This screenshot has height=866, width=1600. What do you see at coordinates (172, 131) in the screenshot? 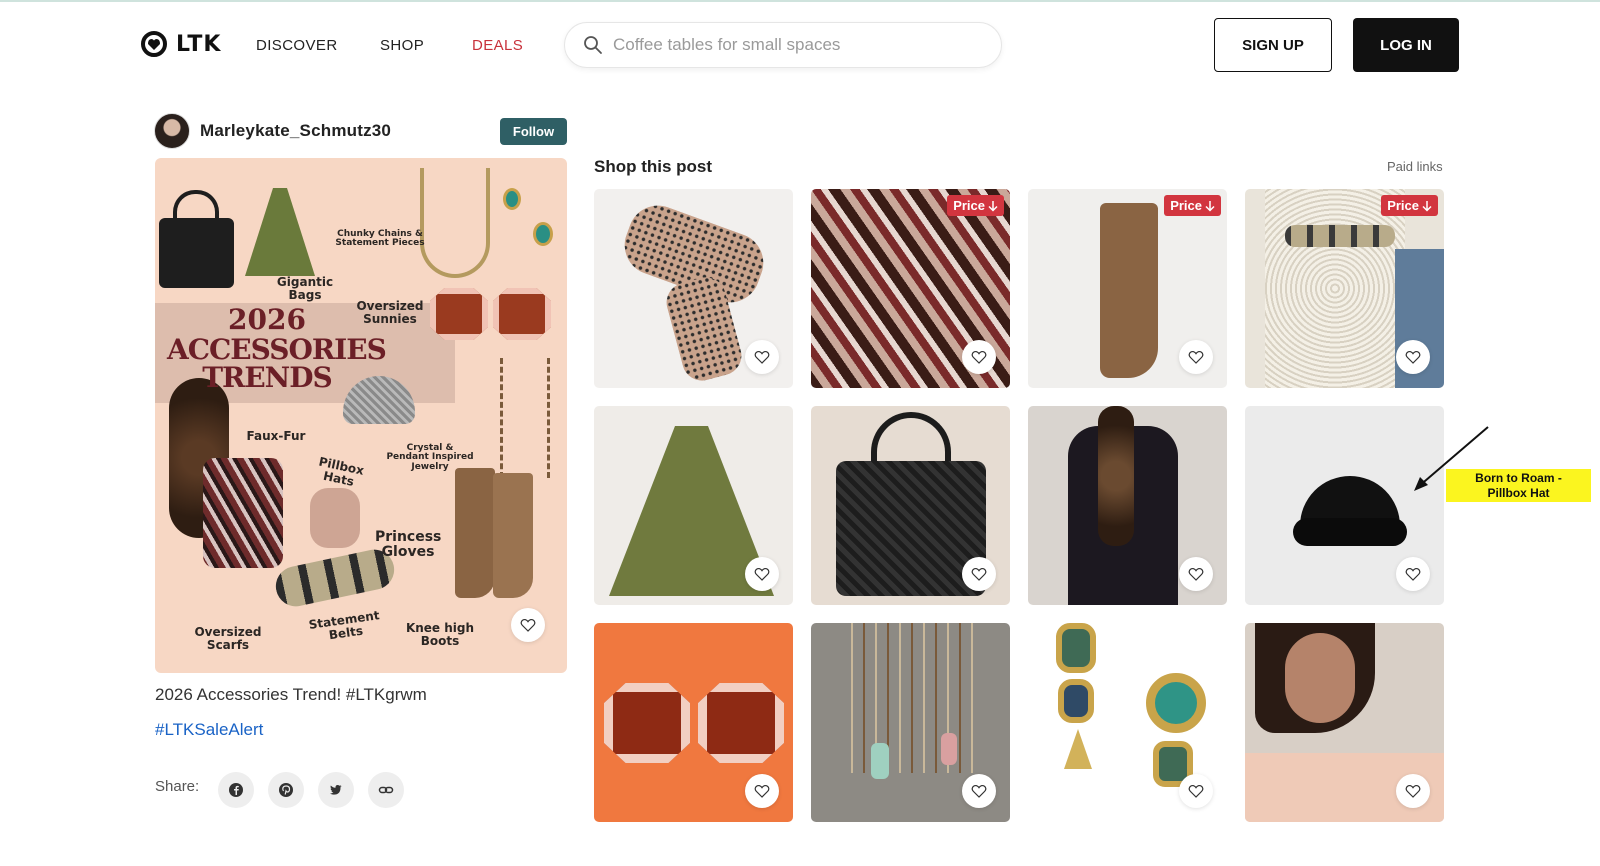
I see `avatar` at bounding box center [172, 131].